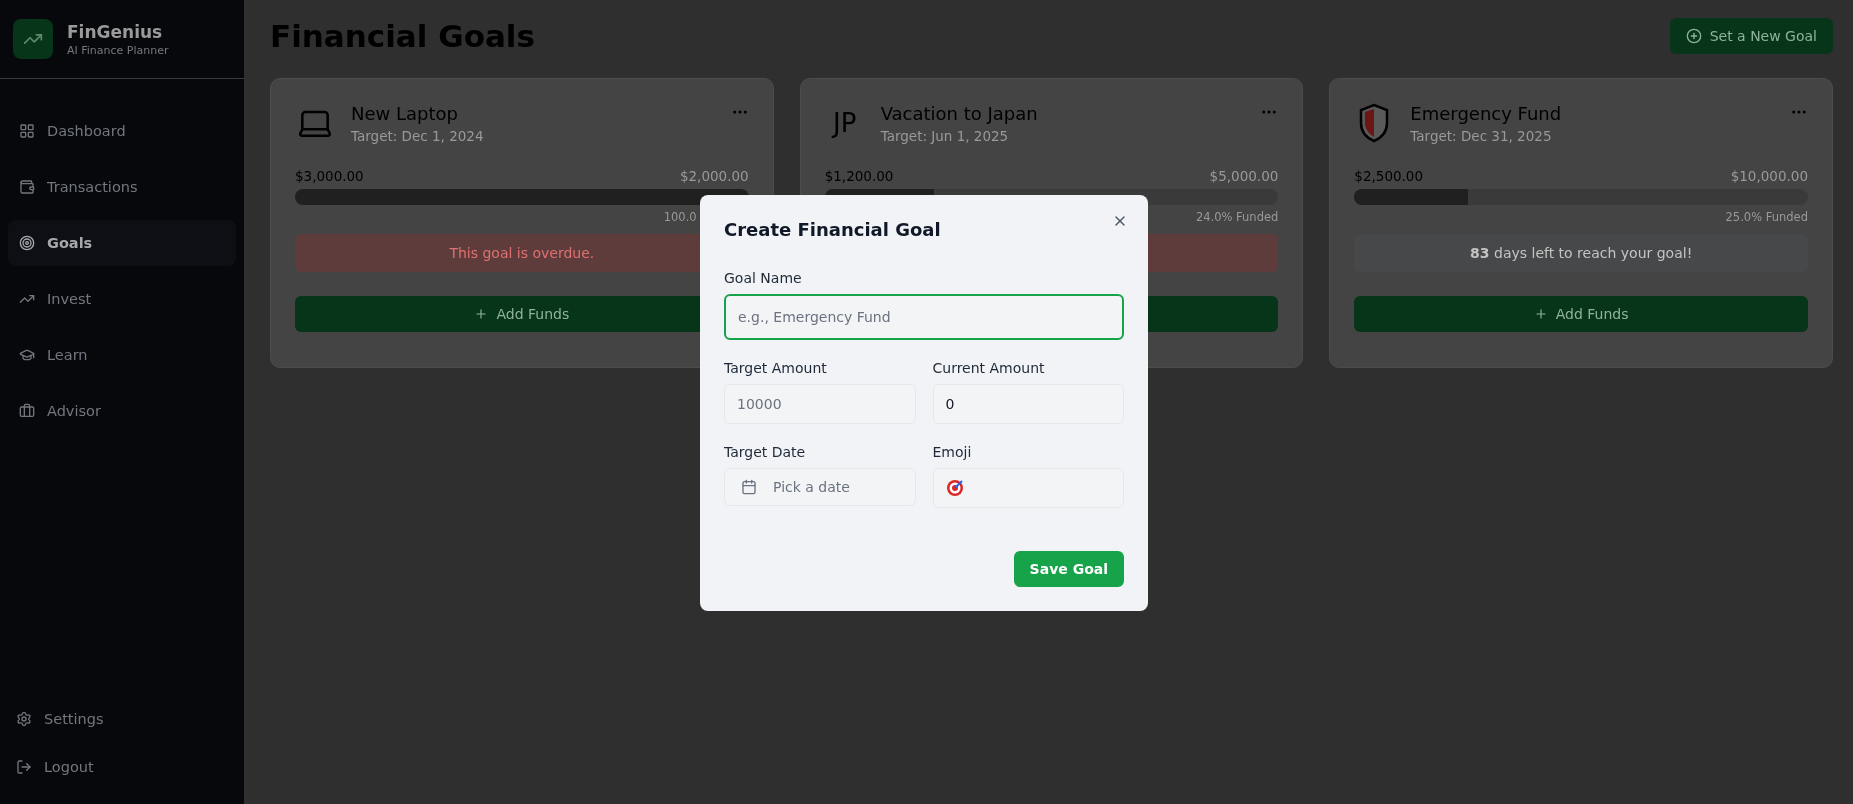  Describe the element at coordinates (27, 355) in the screenshot. I see `graduation-cap-icon` at that location.